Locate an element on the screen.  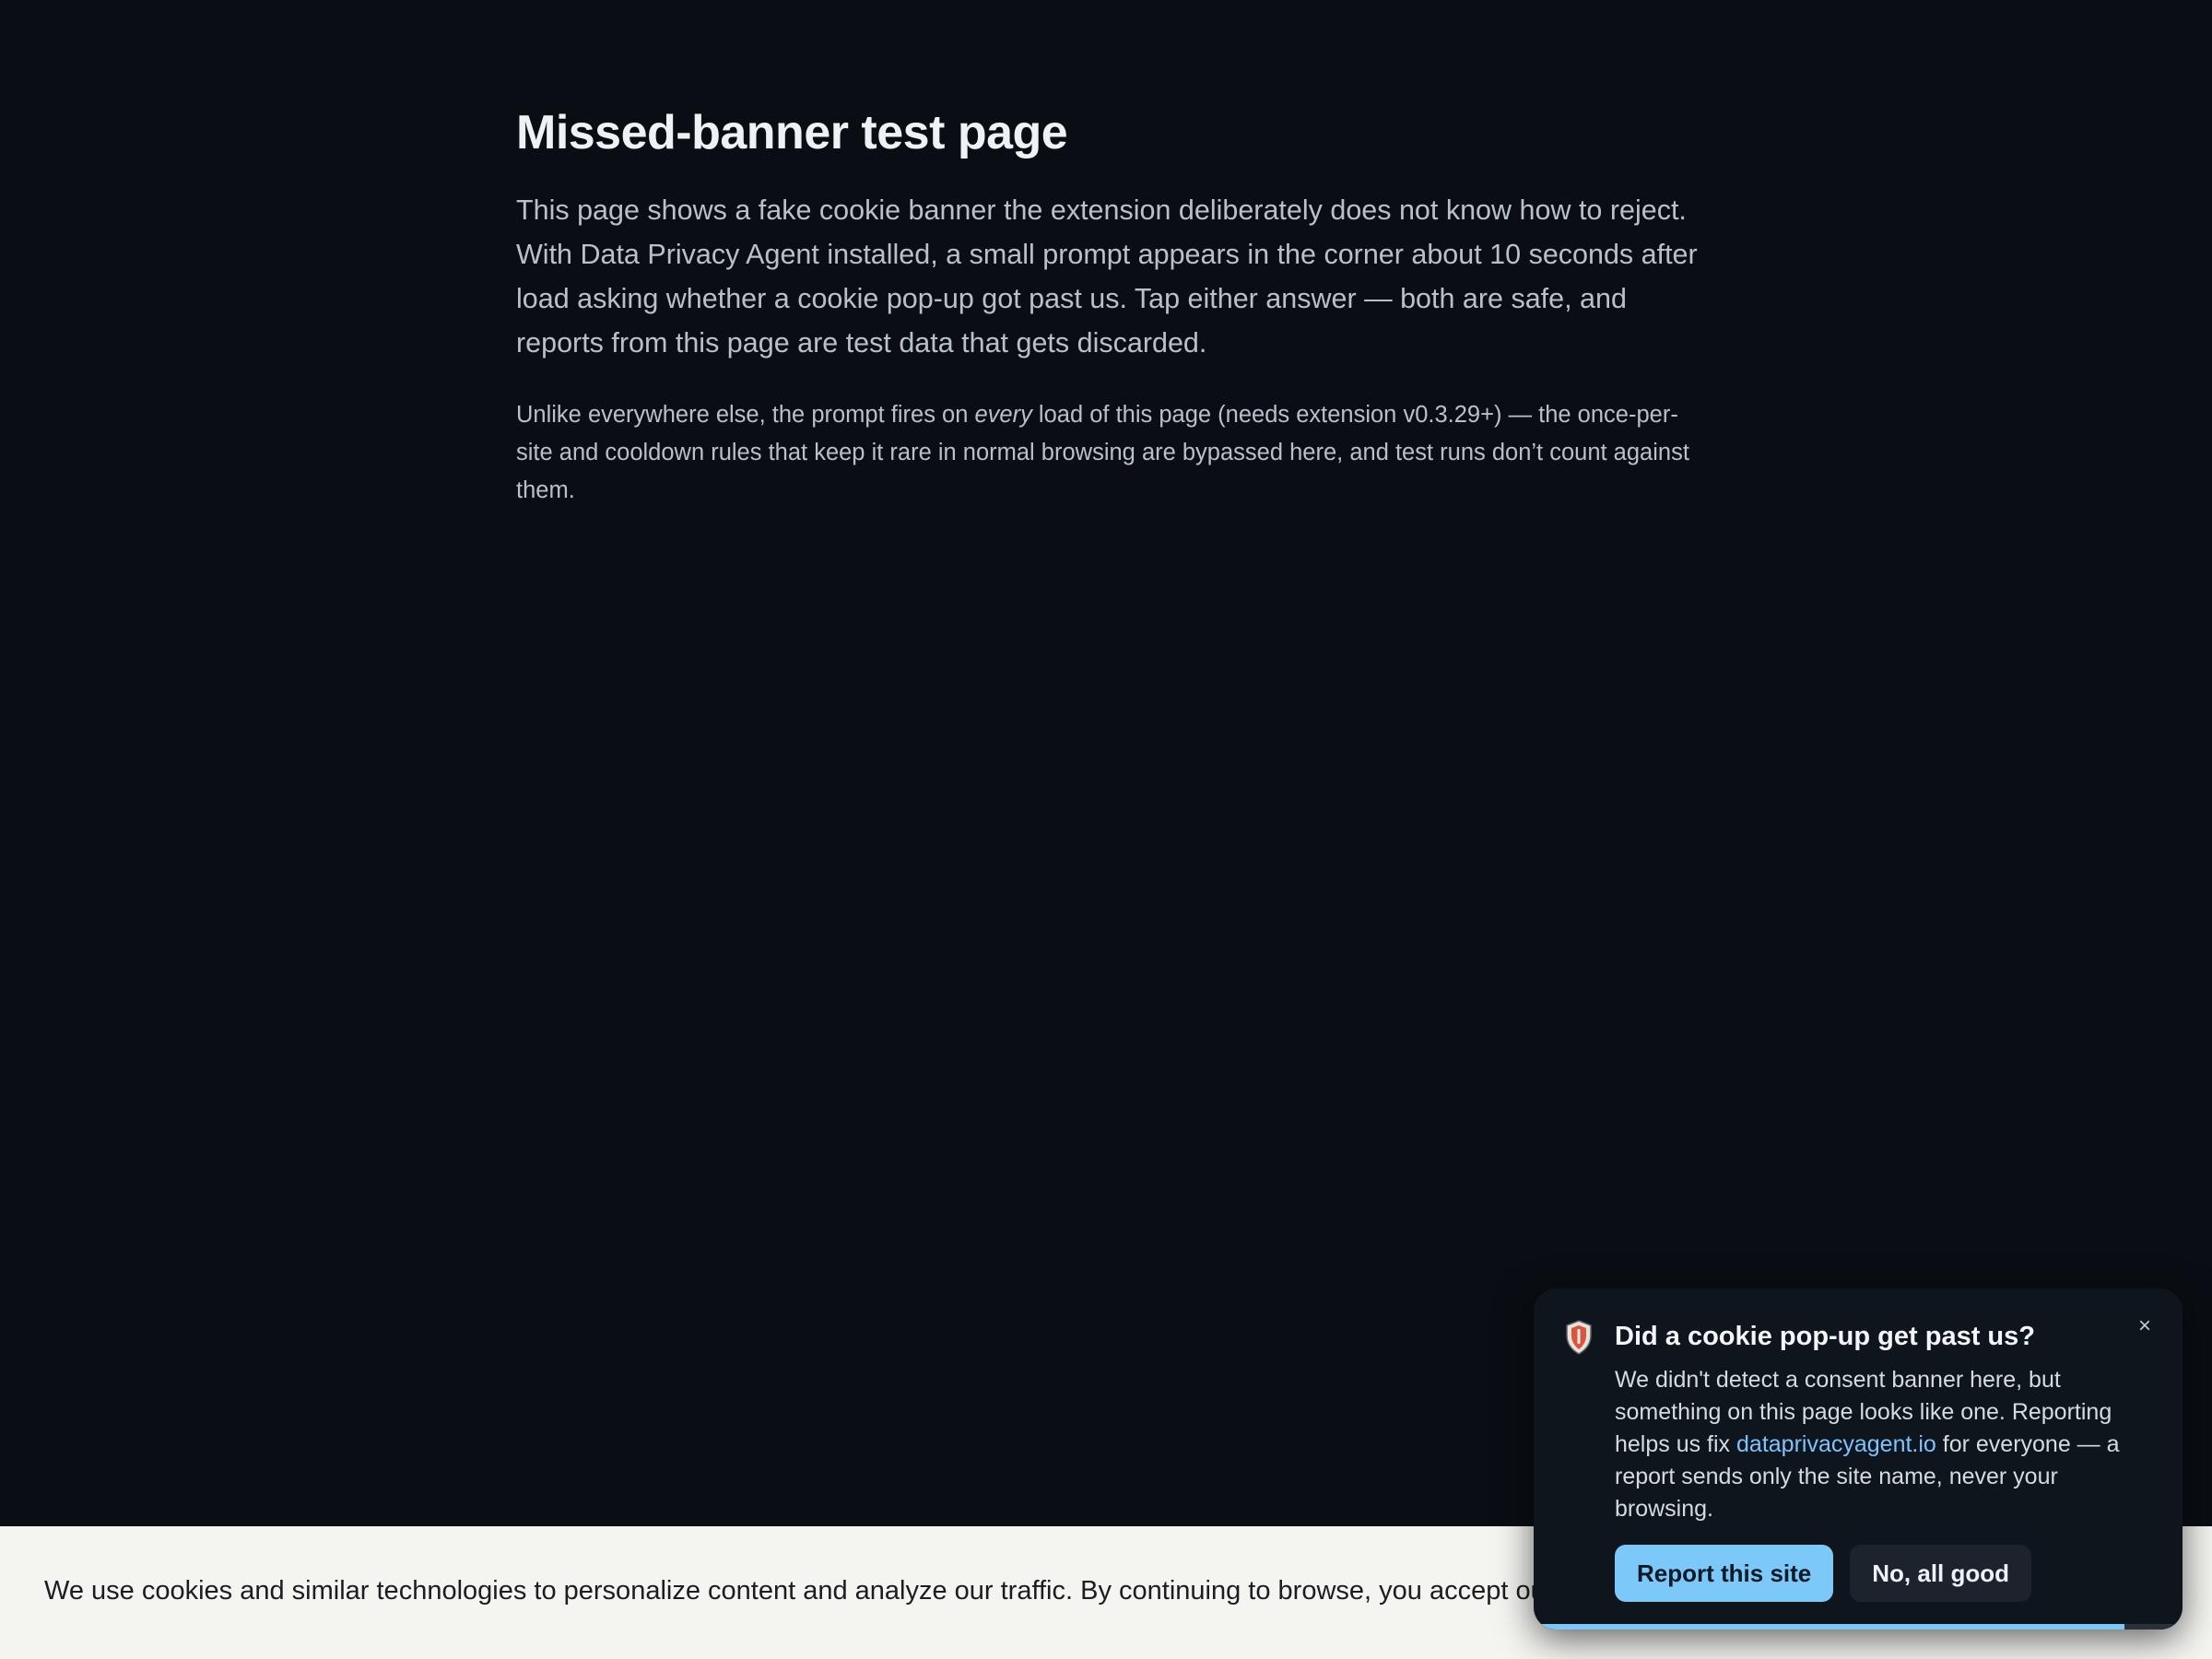
auto-dismiss-progress is located at coordinates (1858, 1627).